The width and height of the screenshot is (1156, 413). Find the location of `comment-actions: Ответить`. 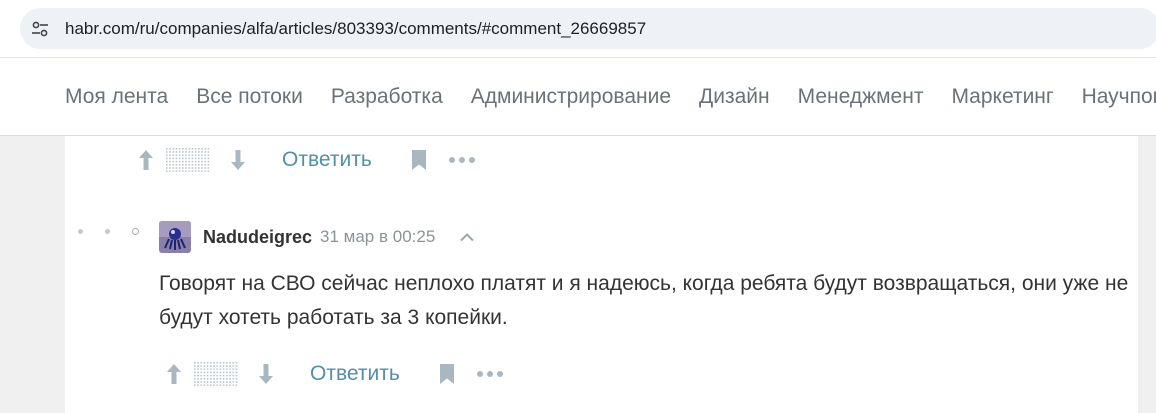

comment-actions: Ответить is located at coordinates (334, 374).